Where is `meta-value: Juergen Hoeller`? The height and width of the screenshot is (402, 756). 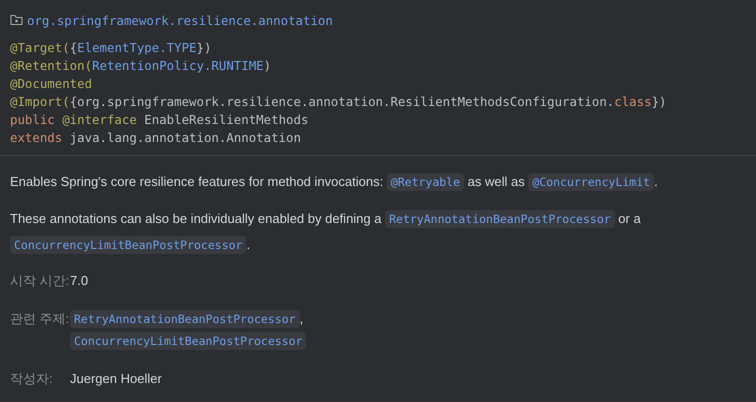
meta-value: Juergen Hoeller is located at coordinates (116, 378).